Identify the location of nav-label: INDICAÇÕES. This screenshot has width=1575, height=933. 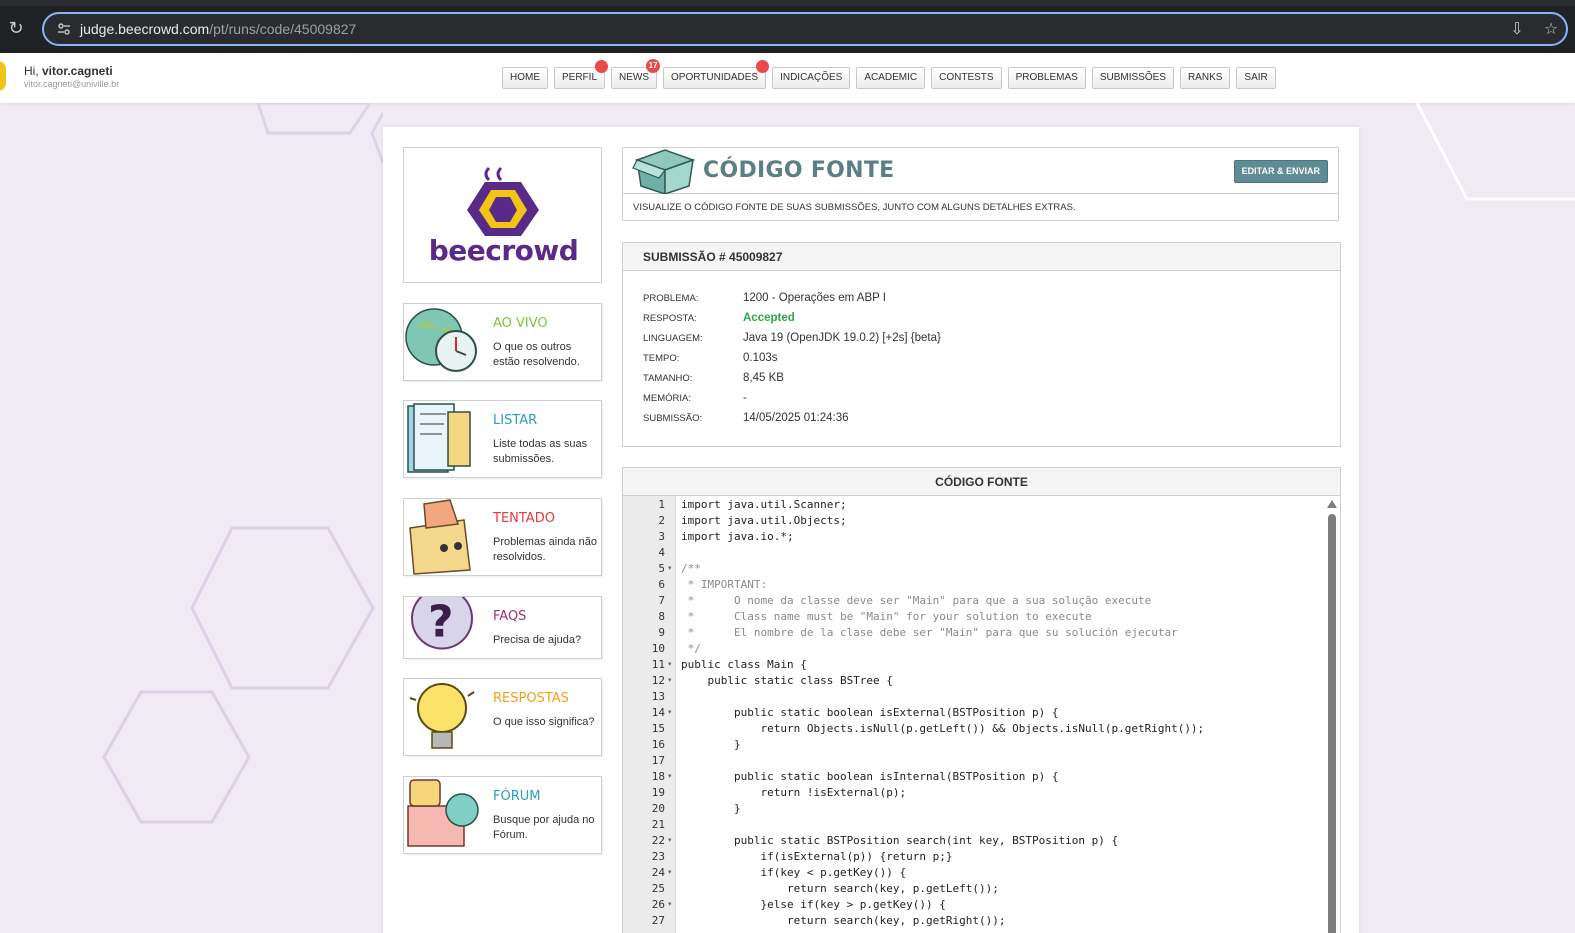
(811, 77).